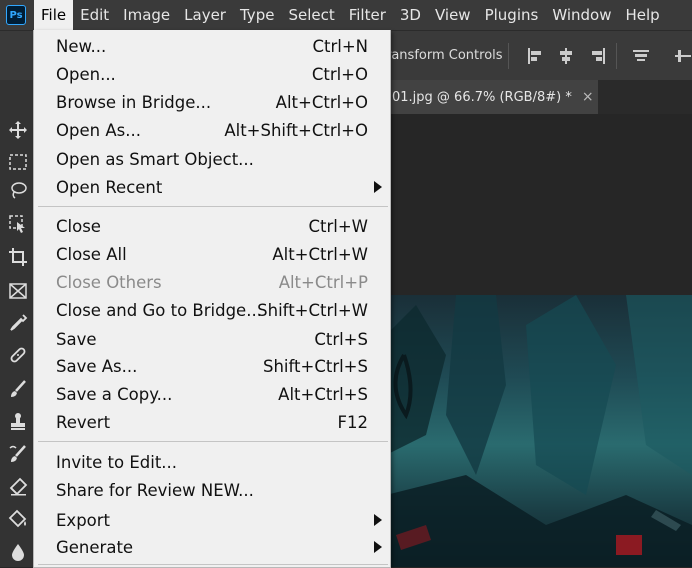  What do you see at coordinates (581, 15) in the screenshot?
I see `menu-window: Window` at bounding box center [581, 15].